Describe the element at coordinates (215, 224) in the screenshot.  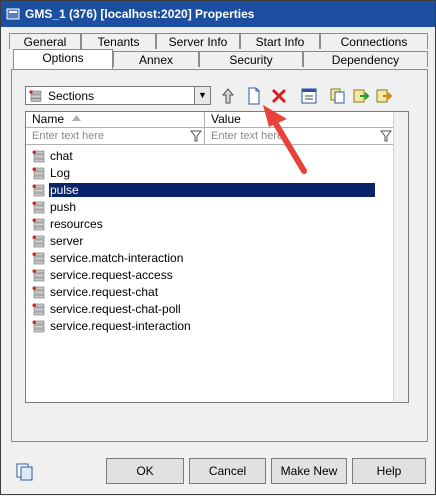
I see `list-item: resources` at that location.